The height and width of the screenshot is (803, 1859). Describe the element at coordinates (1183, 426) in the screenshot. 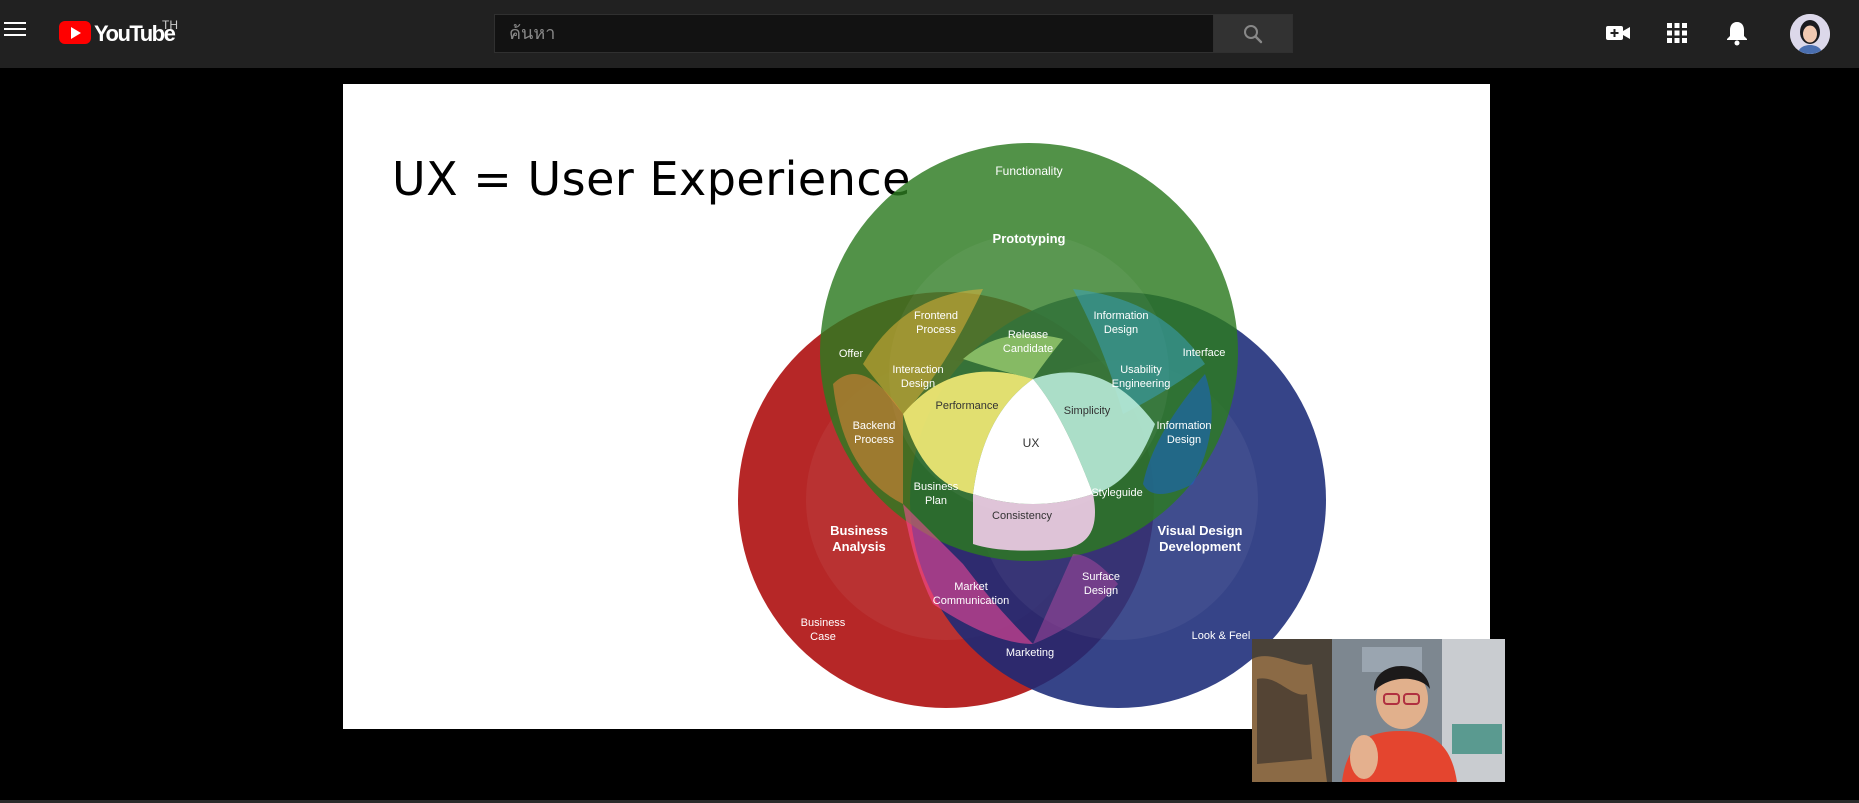

I see `label-information-right-1: Information` at that location.